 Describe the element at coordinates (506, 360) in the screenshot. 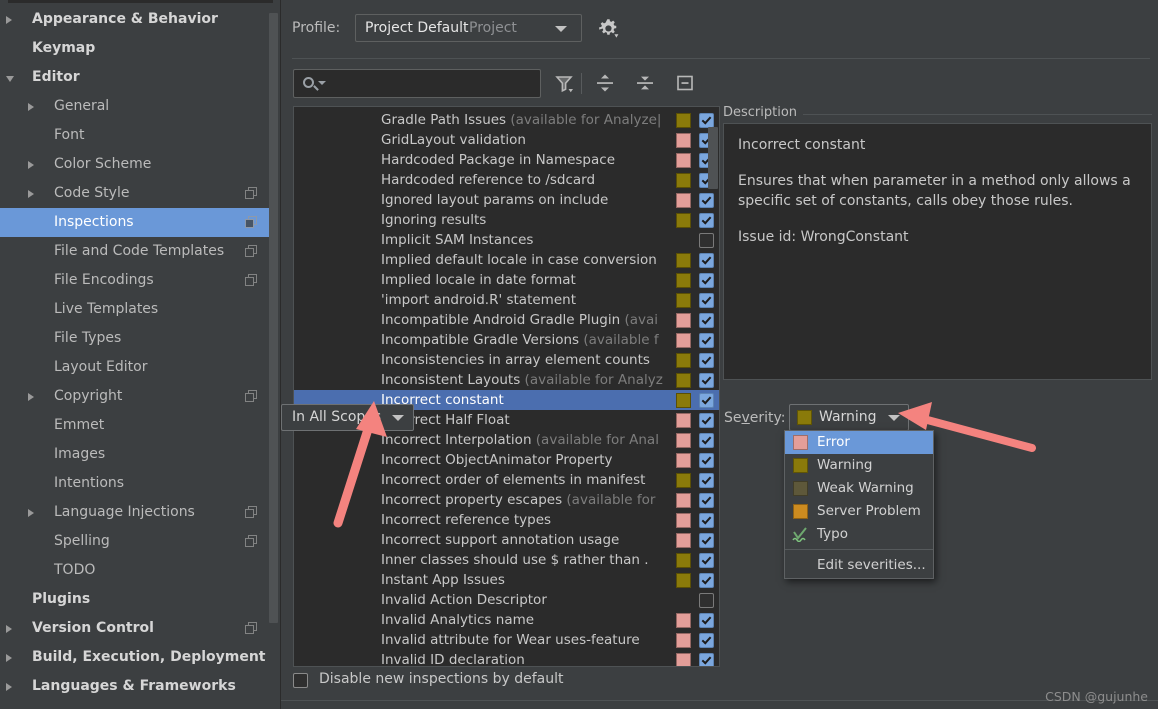

I see `inspection-row: Inconsistencies in array element counts` at that location.